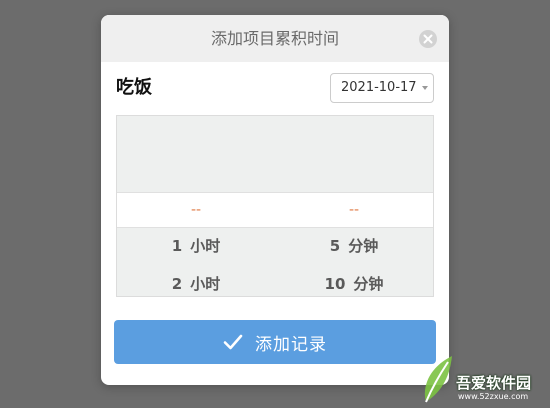 This screenshot has width=550, height=408. I want to click on minutes-option: 10 分钟, so click(354, 280).